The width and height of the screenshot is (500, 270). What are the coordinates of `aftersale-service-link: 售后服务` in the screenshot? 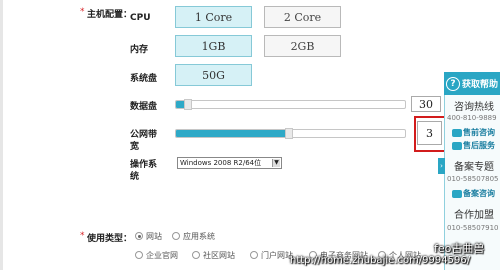 It's located at (473, 145).